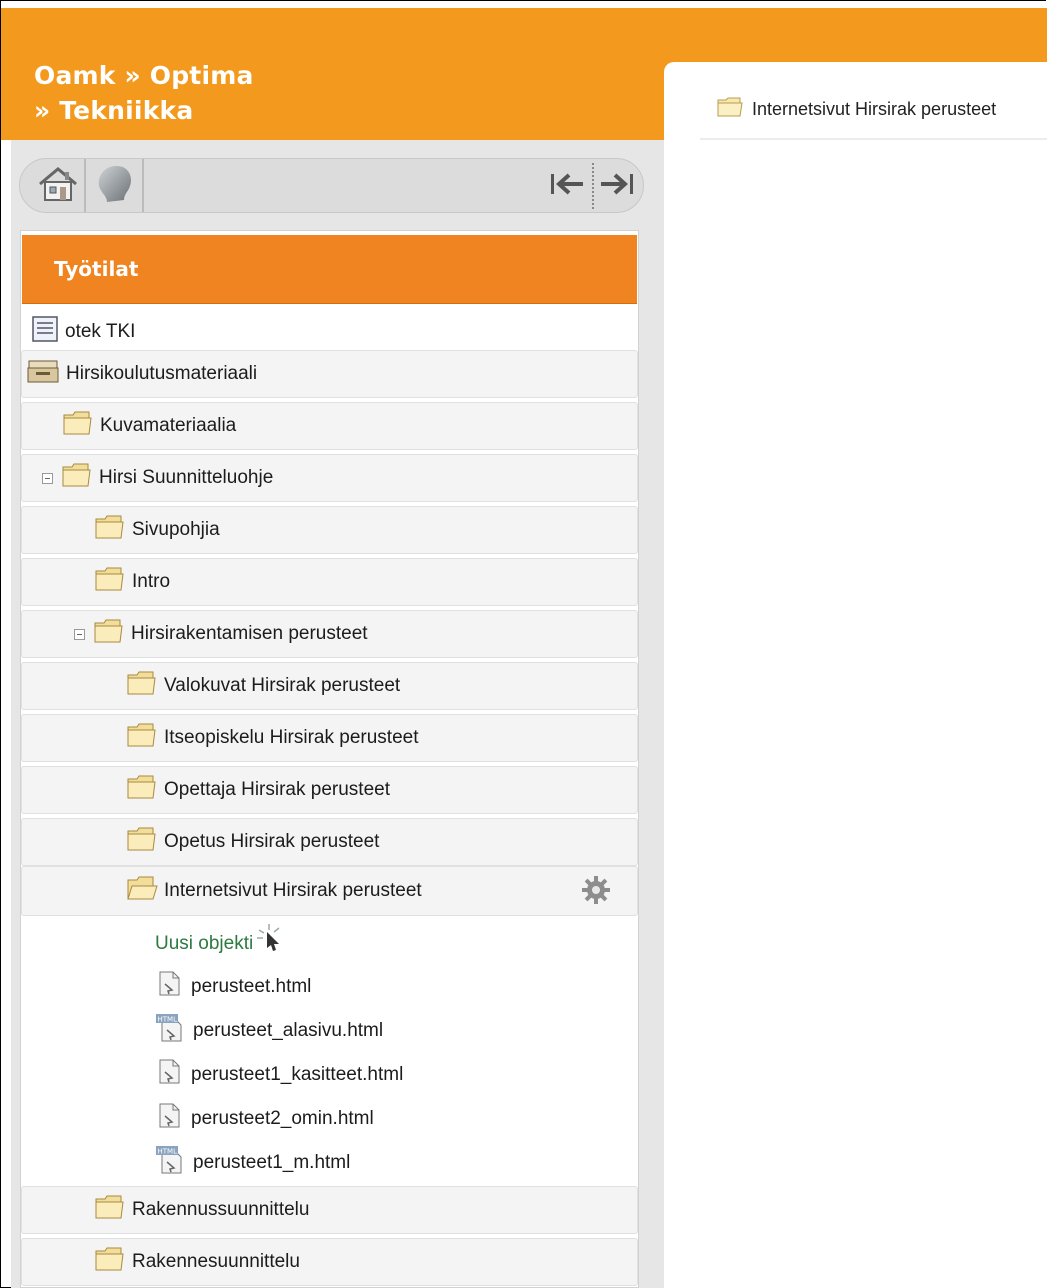 The height and width of the screenshot is (1288, 1047). What do you see at coordinates (329, 426) in the screenshot?
I see `tree-item-kuvamateriaalia: Kuvamateriaalia` at bounding box center [329, 426].